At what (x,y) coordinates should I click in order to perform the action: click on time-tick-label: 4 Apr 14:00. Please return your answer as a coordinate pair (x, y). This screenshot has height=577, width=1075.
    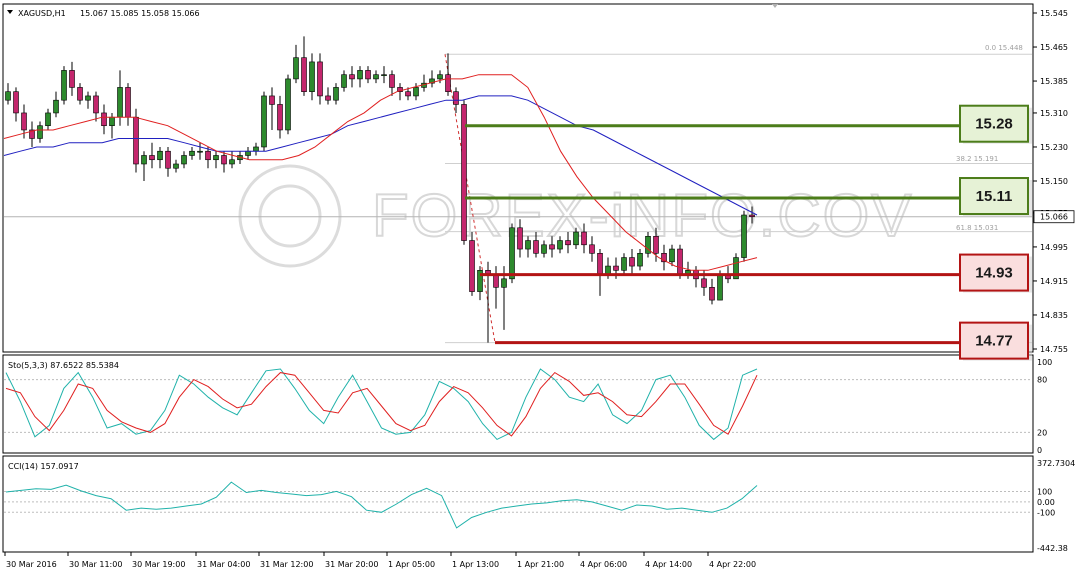
    Looking at the image, I should click on (668, 564).